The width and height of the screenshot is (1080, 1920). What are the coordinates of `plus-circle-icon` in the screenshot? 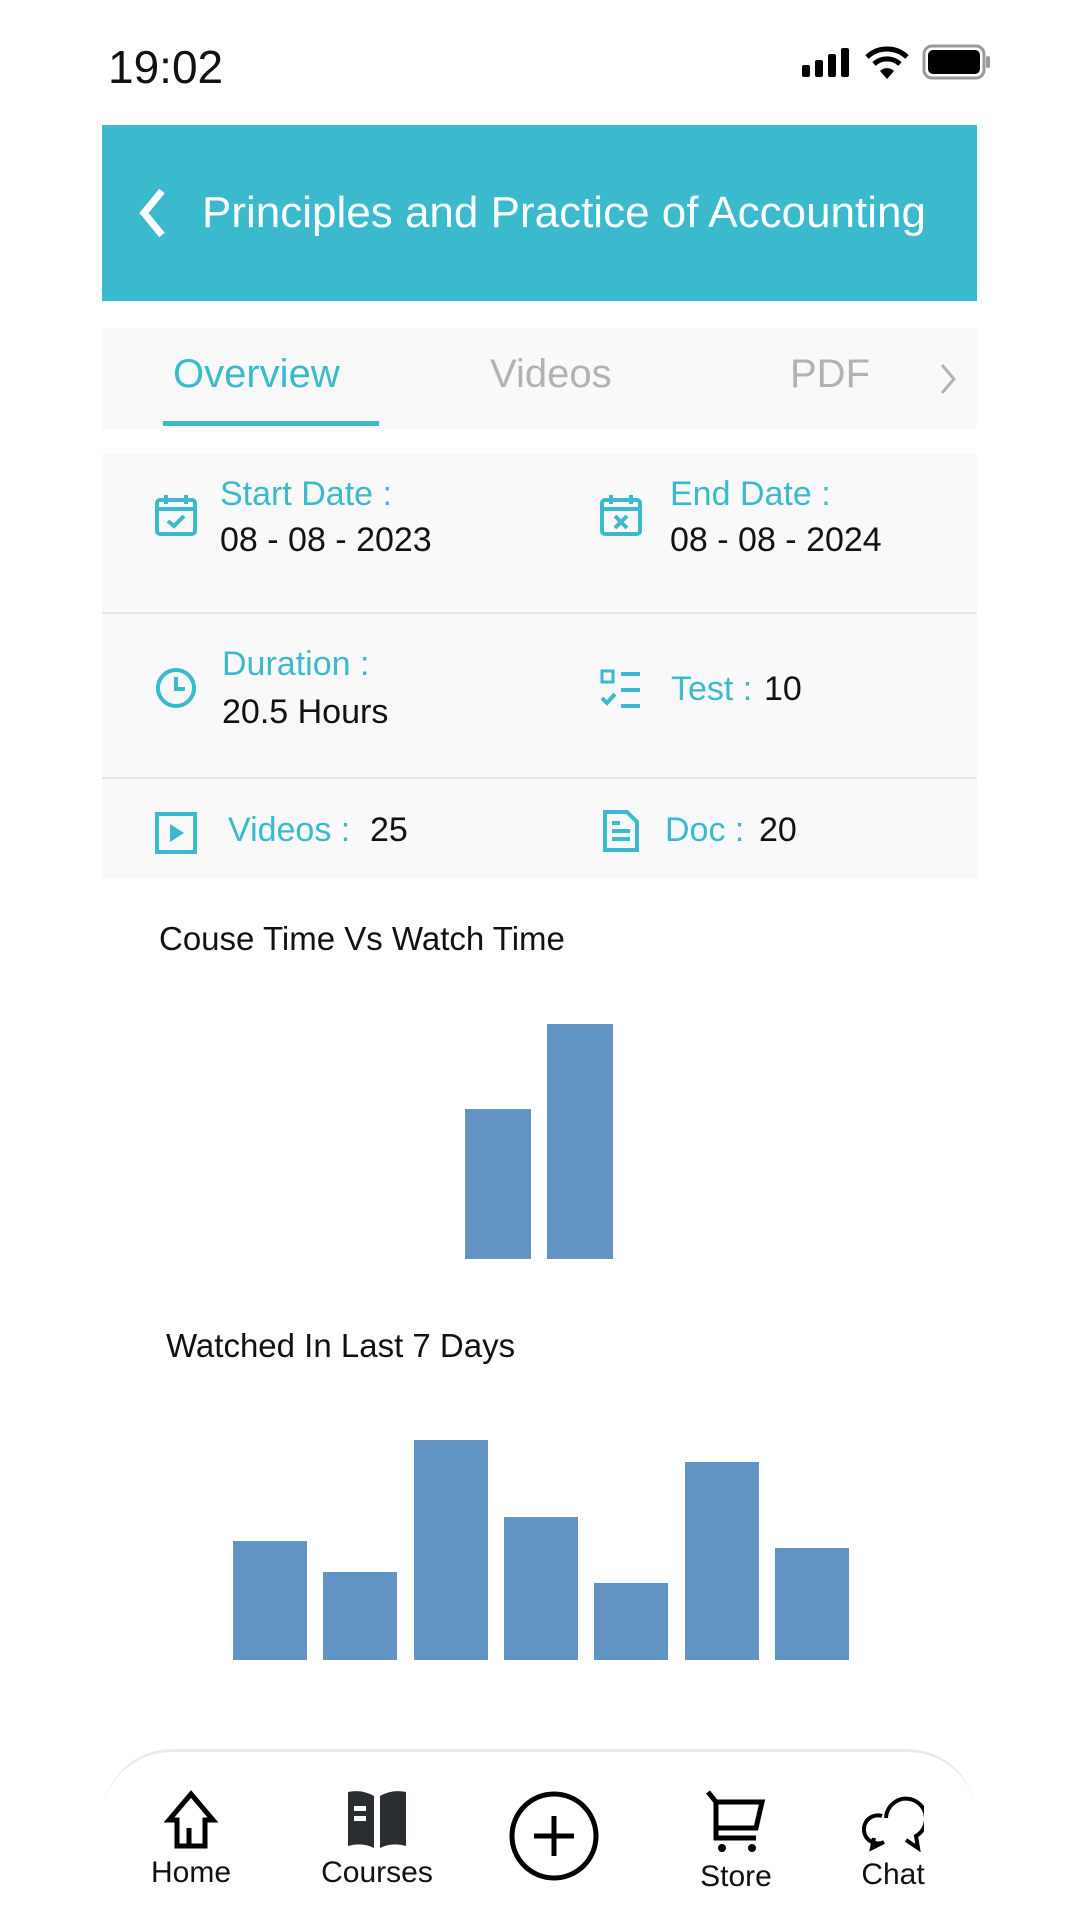 It's located at (554, 1836).